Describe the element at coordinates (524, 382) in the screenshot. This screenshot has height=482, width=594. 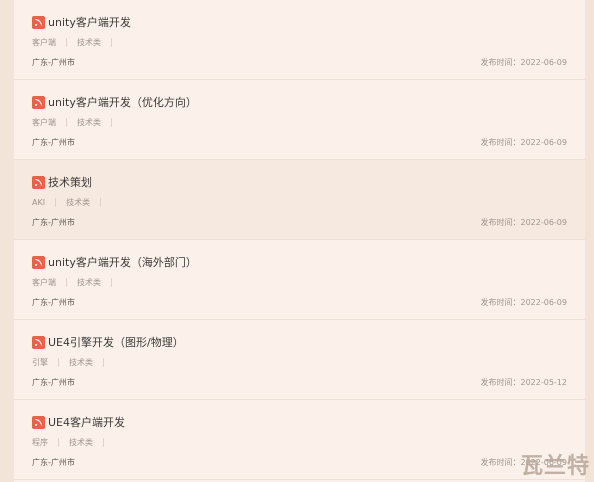
I see `job-date: 发布时间：2022-05-12` at that location.